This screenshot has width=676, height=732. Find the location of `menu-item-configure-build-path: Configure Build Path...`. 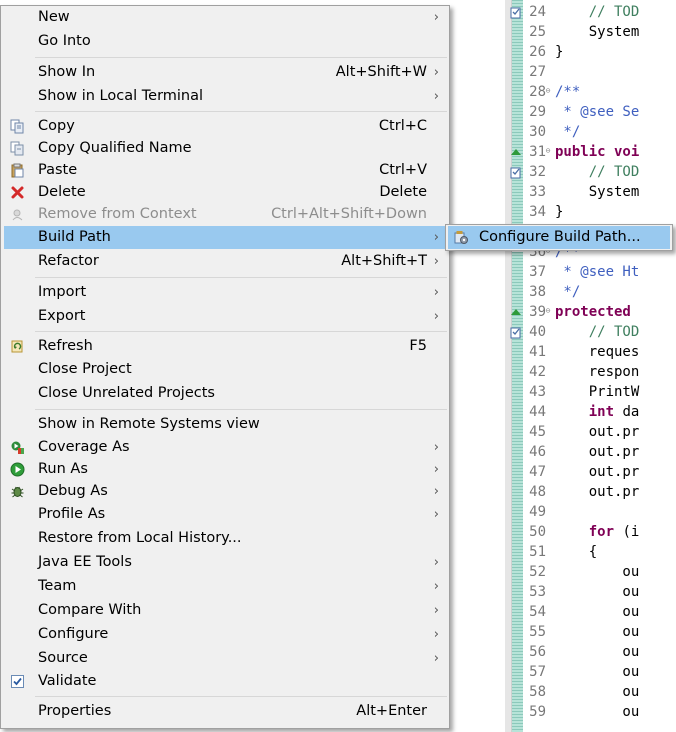

menu-item-configure-build-path: Configure Build Path... is located at coordinates (559, 237).